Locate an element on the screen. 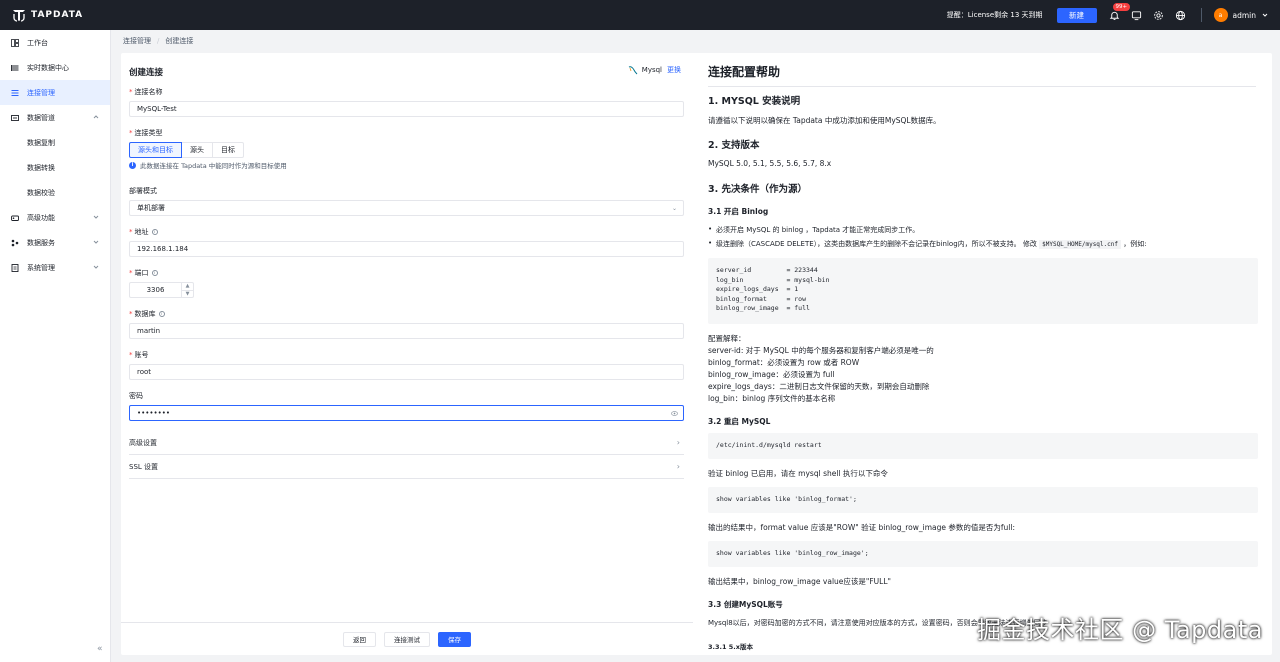  eye-icon is located at coordinates (674, 413).